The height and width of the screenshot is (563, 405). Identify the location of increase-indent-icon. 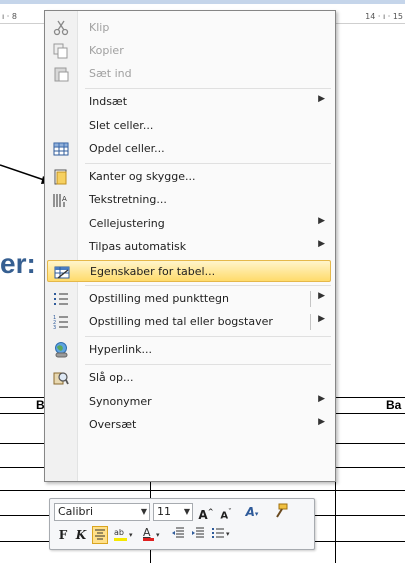
(198, 535).